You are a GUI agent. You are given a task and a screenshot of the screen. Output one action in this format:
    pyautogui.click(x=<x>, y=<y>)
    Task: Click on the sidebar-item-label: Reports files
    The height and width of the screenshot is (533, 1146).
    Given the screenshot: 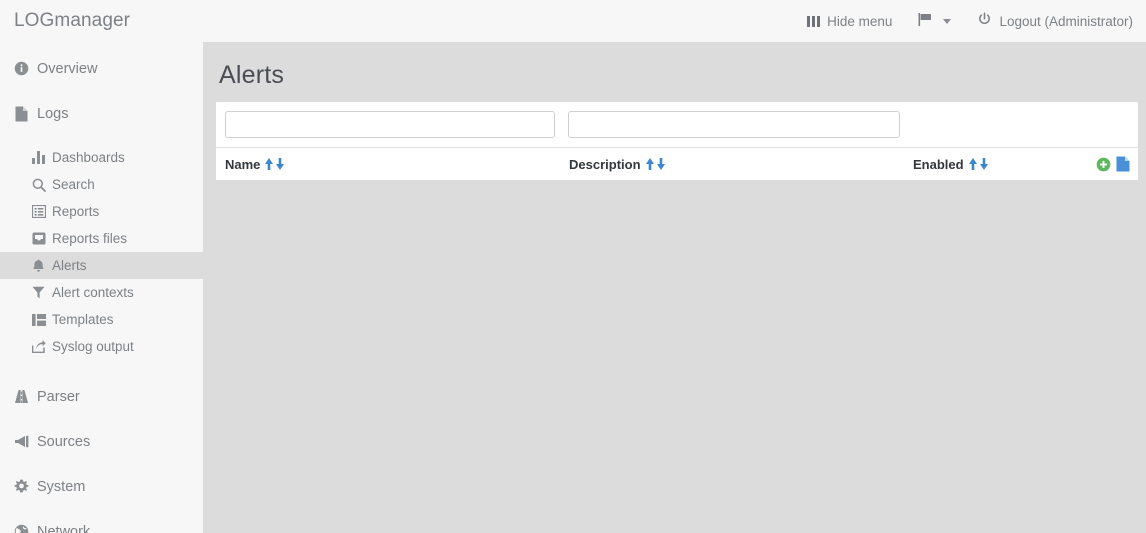 What is the action you would take?
    pyautogui.click(x=90, y=238)
    